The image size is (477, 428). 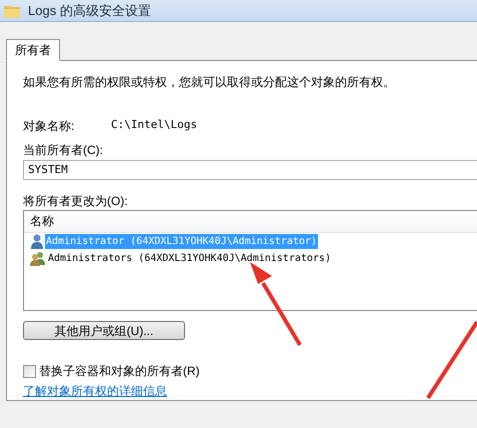 I want to click on current-owner-field: SYSTEM, so click(x=250, y=170).